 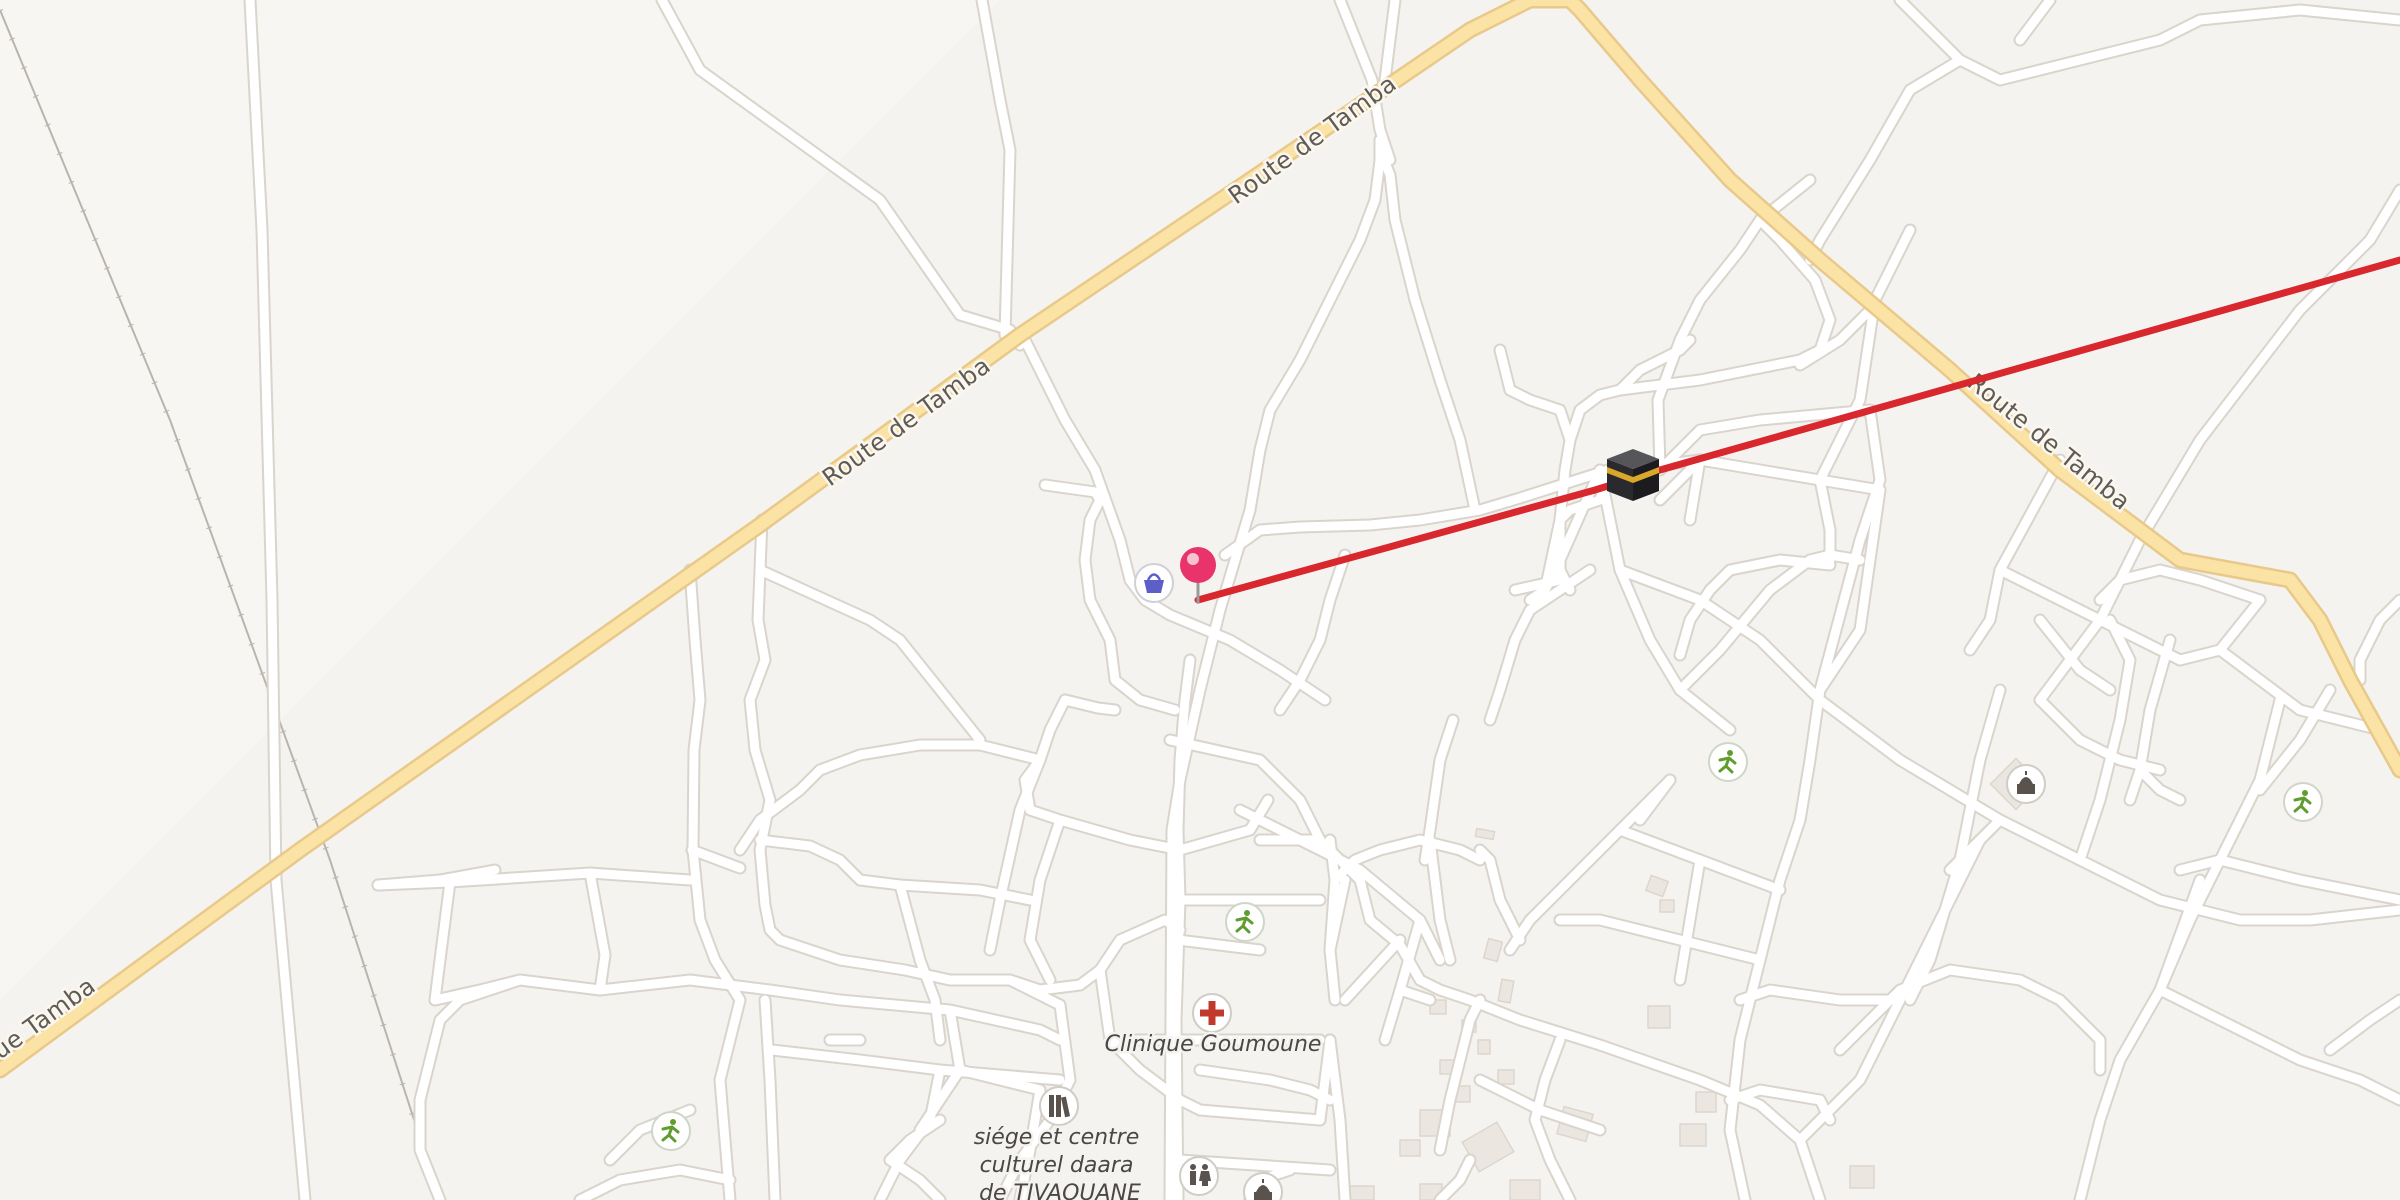 I want to click on clinic-poi, so click(x=1212, y=1013).